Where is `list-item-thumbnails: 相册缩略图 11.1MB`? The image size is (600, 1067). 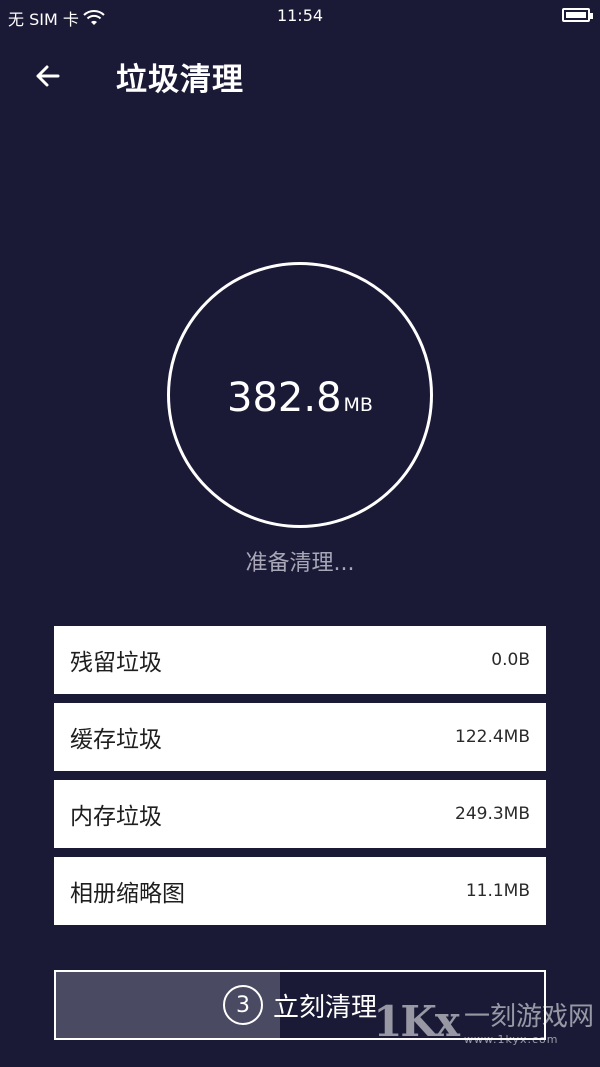
list-item-thumbnails: 相册缩略图 11.1MB is located at coordinates (300, 891).